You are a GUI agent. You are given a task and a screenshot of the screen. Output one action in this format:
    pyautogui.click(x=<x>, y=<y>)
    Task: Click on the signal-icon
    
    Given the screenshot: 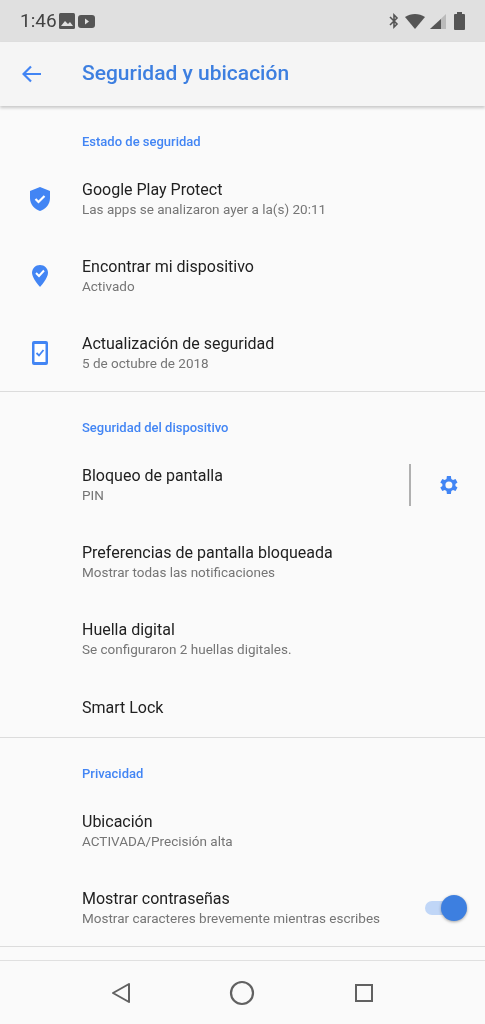 What is the action you would take?
    pyautogui.click(x=438, y=21)
    